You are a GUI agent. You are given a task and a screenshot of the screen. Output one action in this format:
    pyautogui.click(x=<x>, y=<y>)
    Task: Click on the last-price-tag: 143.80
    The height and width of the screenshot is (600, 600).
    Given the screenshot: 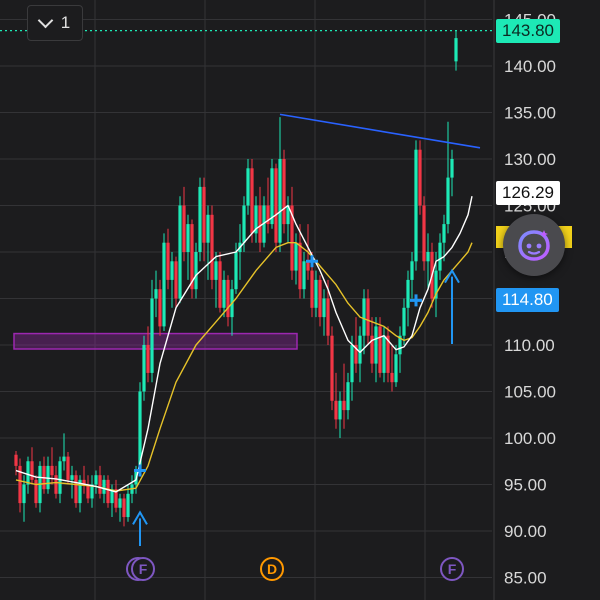 What is the action you would take?
    pyautogui.click(x=528, y=31)
    